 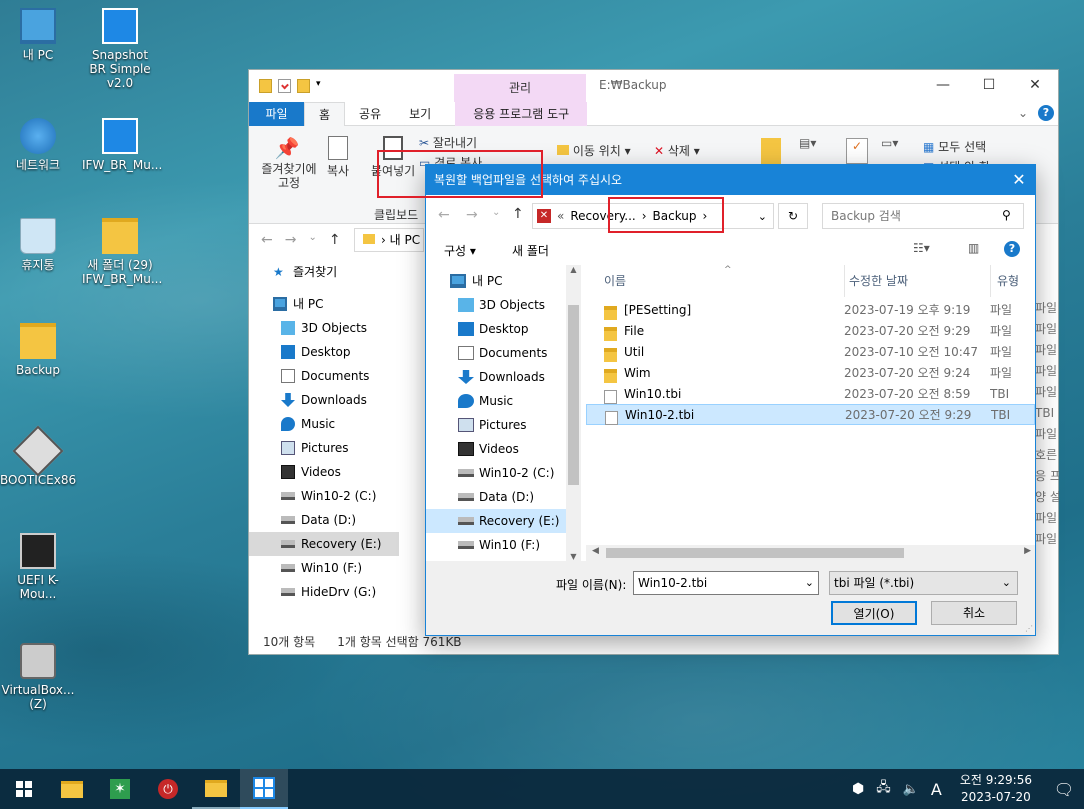 I want to click on dialog-tree-item: Documents, so click(x=503, y=353).